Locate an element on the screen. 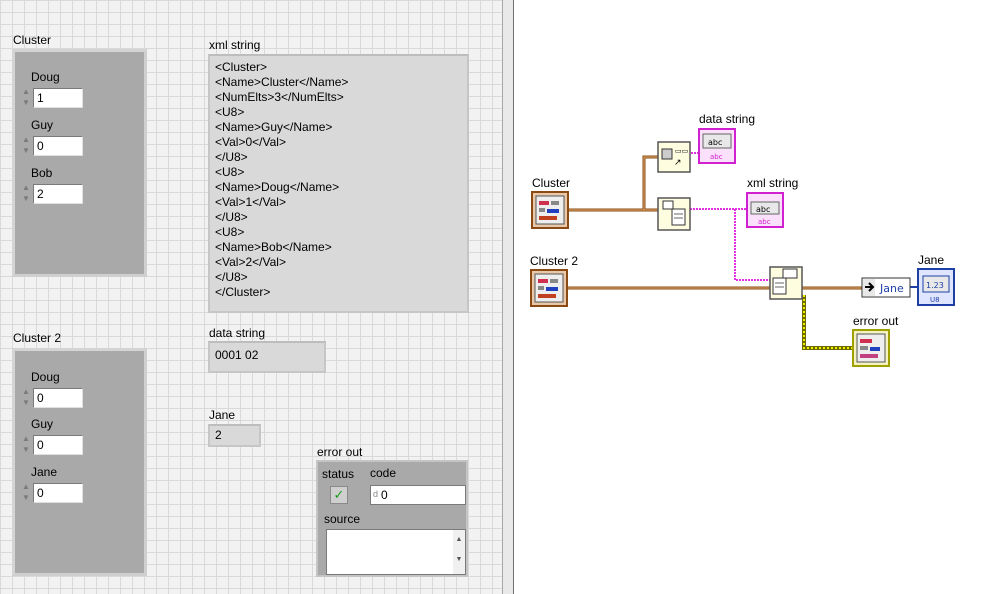  doug-field: 0 is located at coordinates (58, 398).